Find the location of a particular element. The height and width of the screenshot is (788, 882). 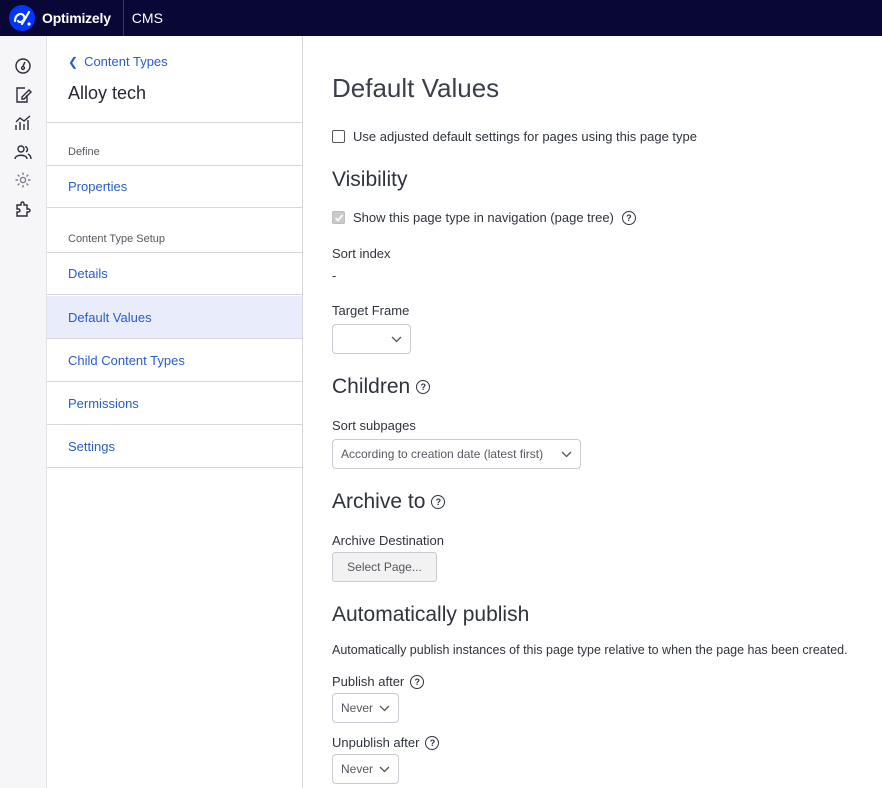

icon-rail is located at coordinates (23, 412).